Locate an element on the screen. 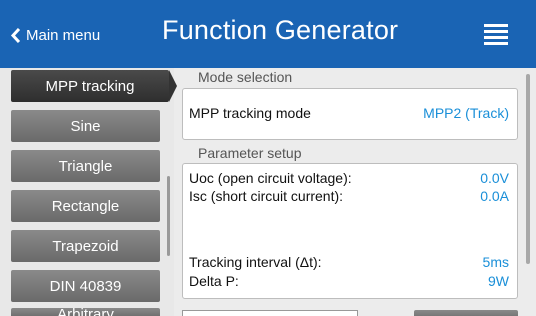 This screenshot has height=316, width=536. main-menu-label: Main menu is located at coordinates (63, 35).